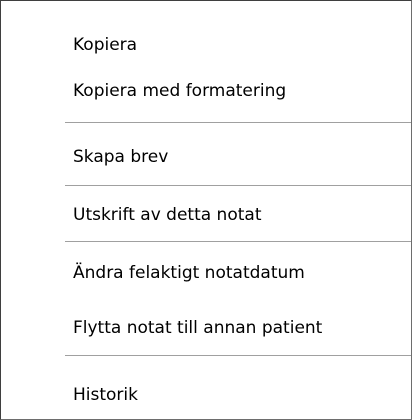 The width and height of the screenshot is (412, 420). I want to click on menu-item-history: Historik, so click(105, 395).